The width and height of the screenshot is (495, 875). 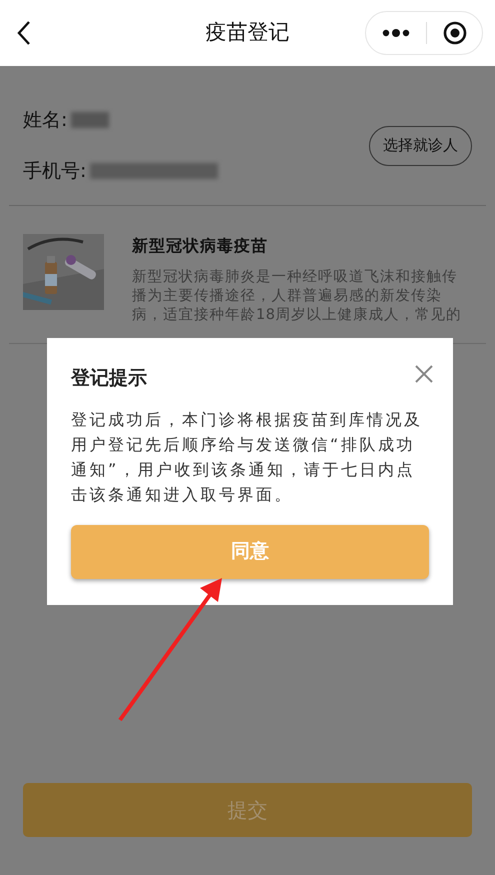 I want to click on dialog-title: 登记提示, so click(x=109, y=378).